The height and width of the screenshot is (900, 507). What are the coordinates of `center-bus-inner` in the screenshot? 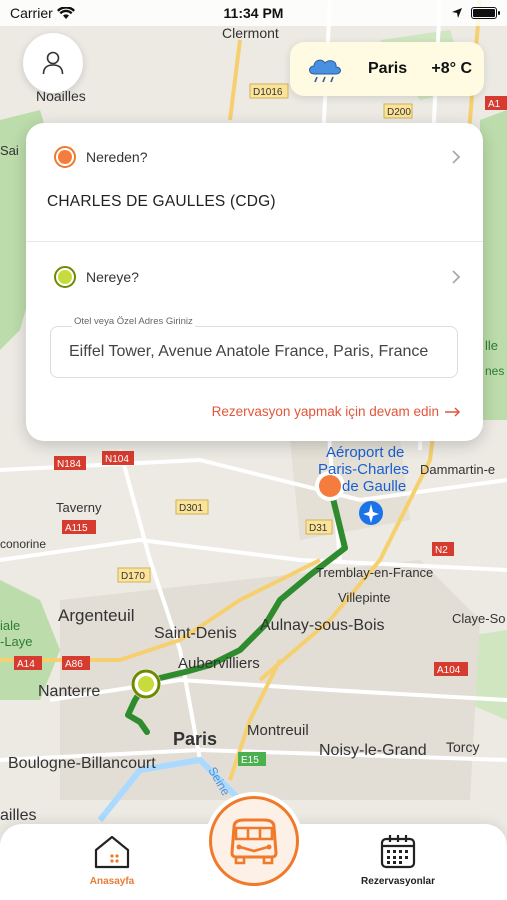 It's located at (254, 841).